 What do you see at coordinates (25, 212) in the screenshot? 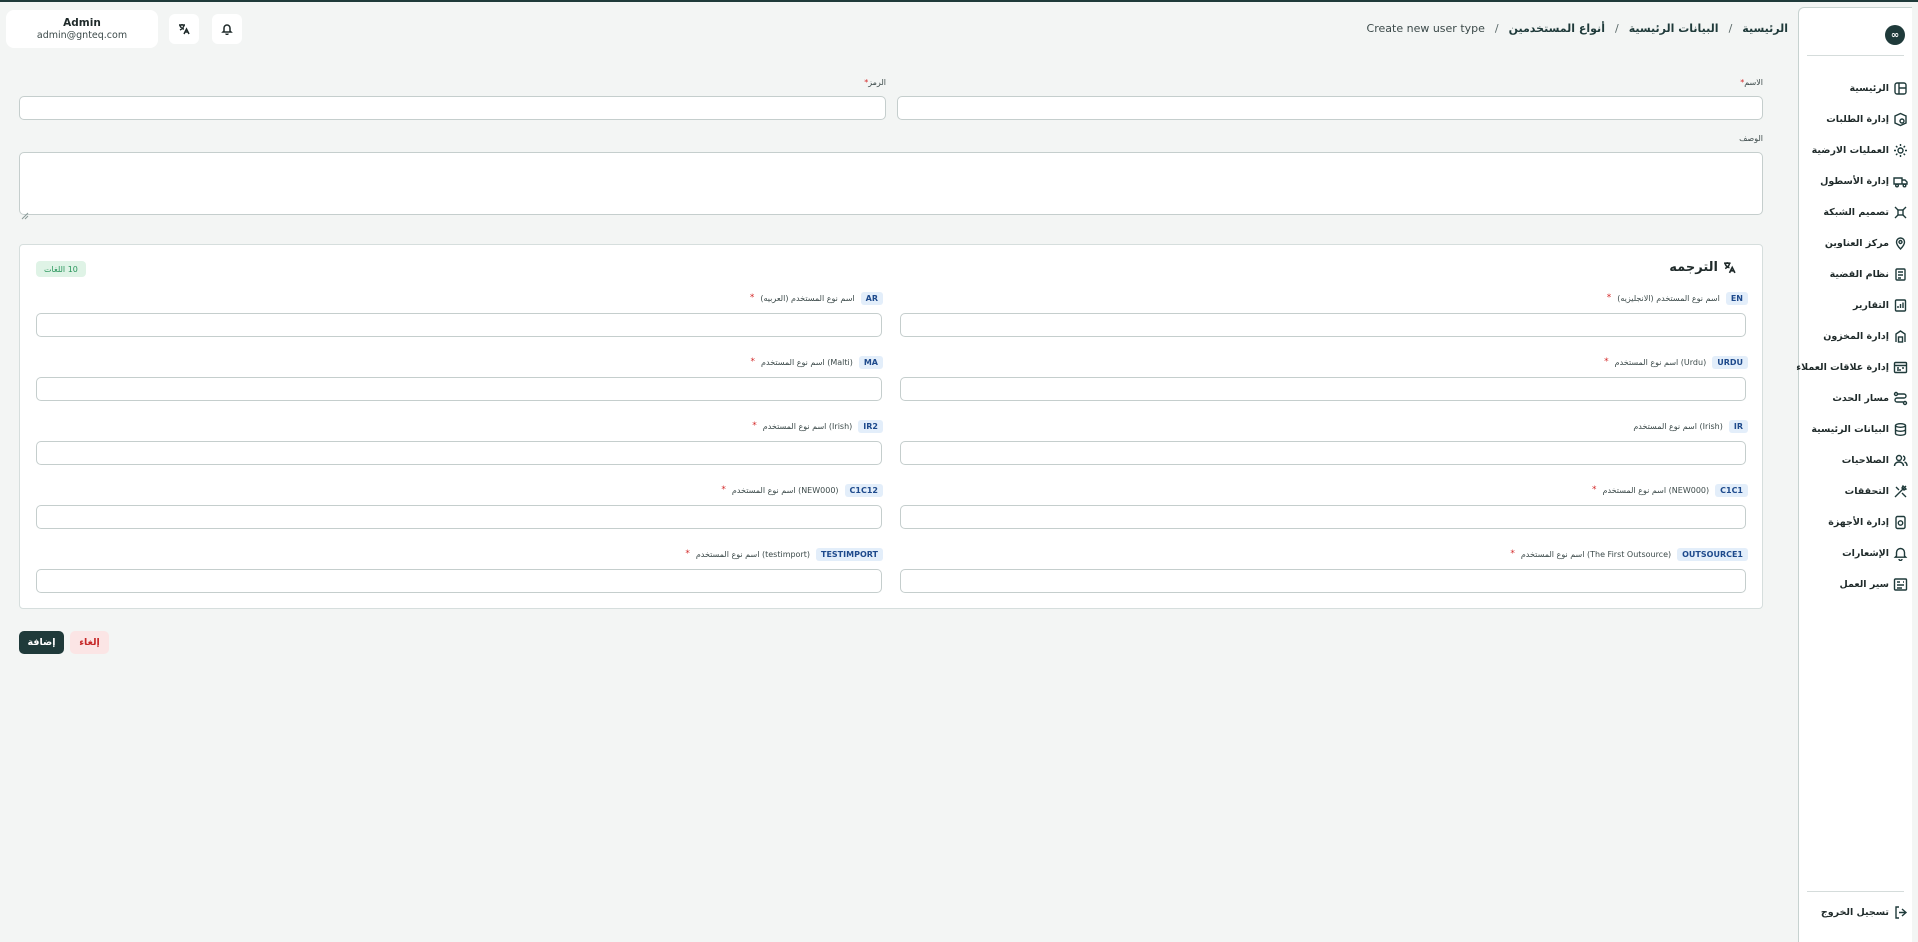
I see `resize-grip-icon` at bounding box center [25, 212].